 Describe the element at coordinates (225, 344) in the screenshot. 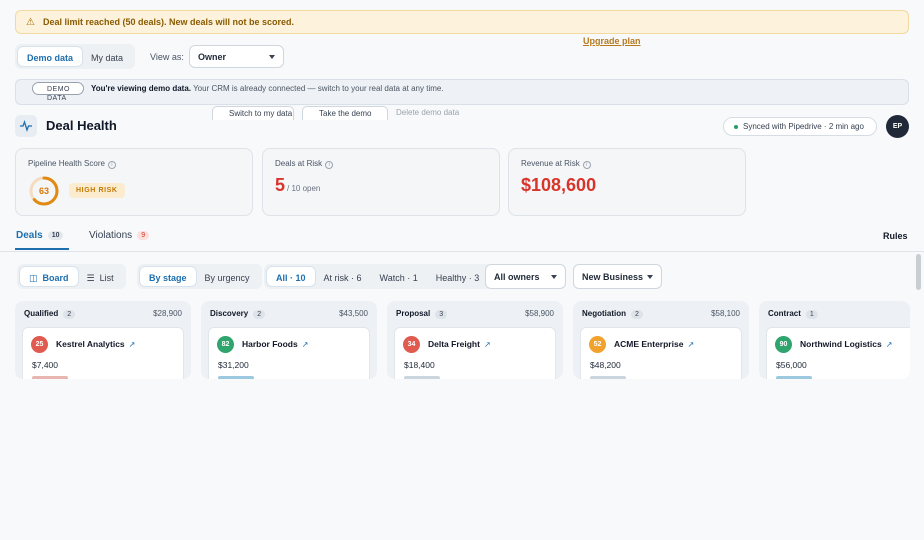

I see `deal-score: 82` at that location.